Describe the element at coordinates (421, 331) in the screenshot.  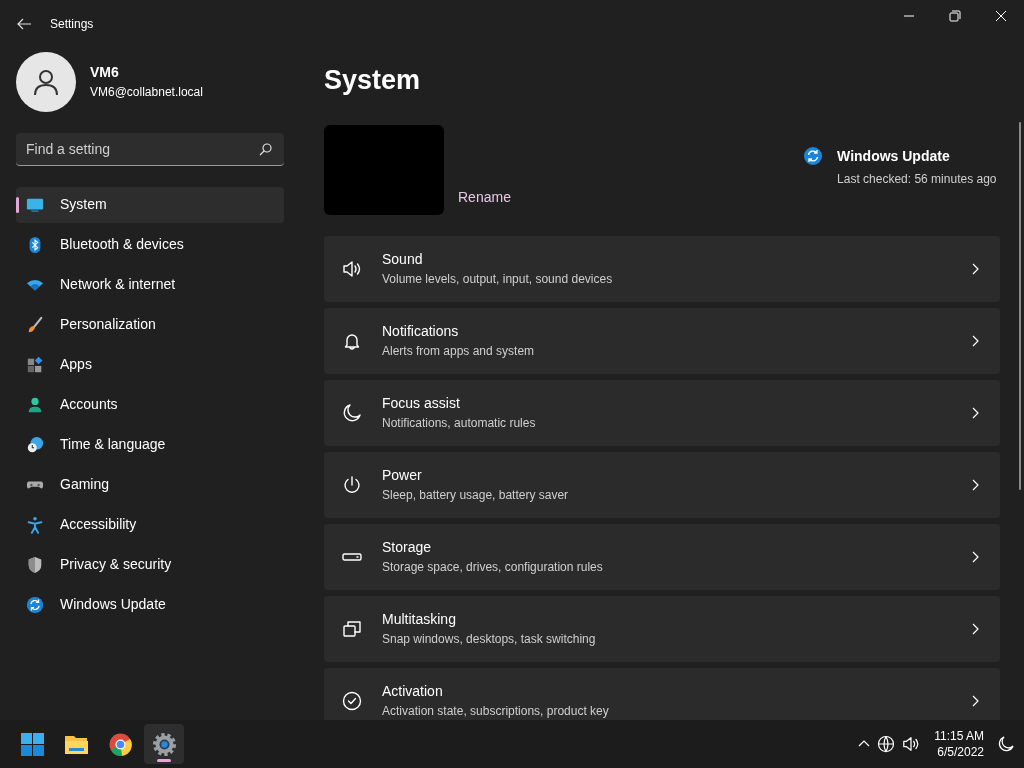
I see `card-title: Notifications` at that location.